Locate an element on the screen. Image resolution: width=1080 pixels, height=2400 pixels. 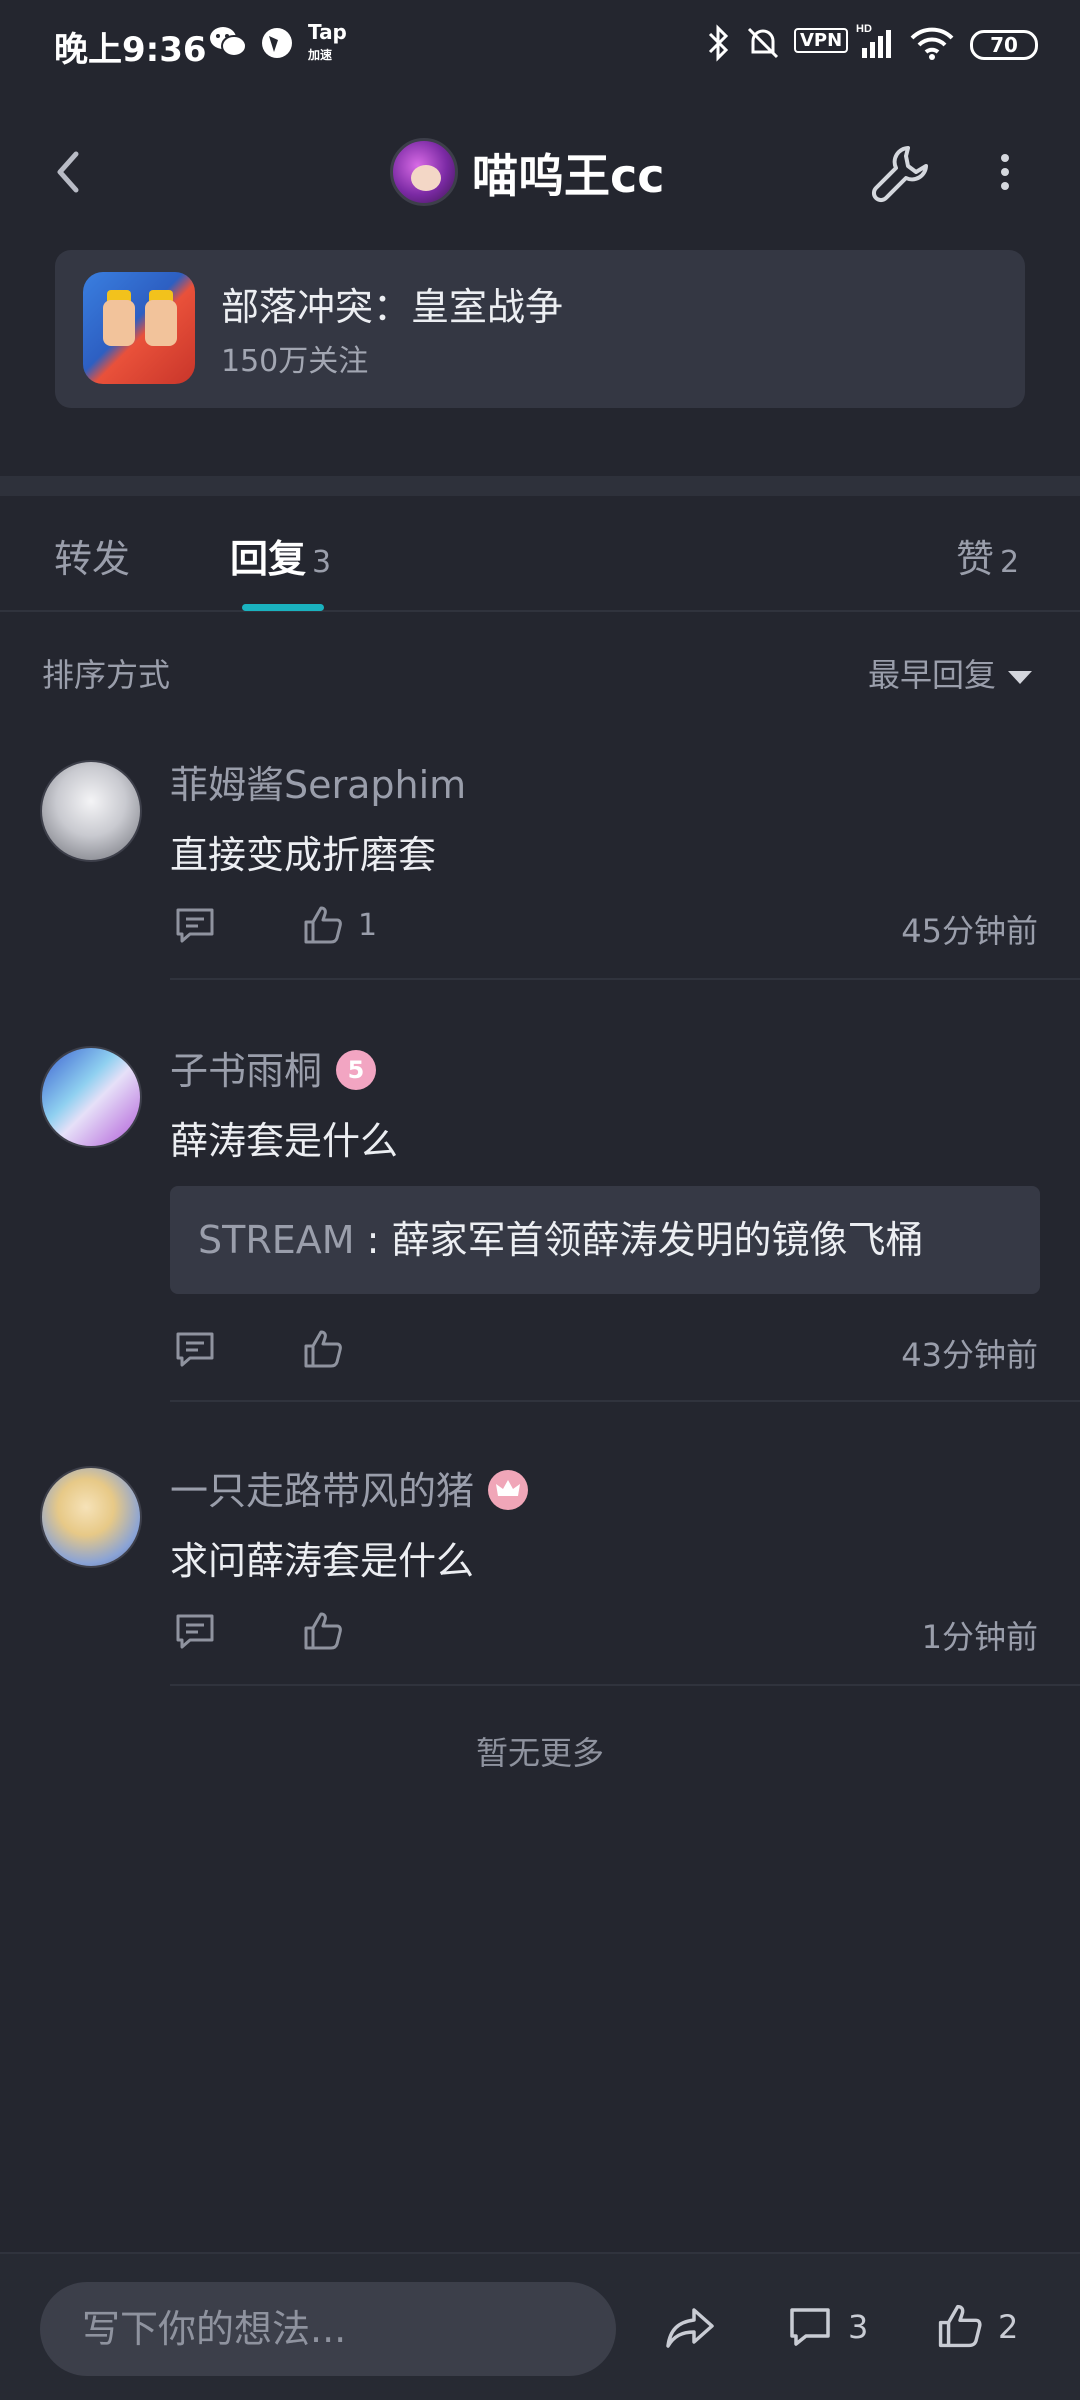
sort-dropdown: 最早回复 is located at coordinates (950, 673).